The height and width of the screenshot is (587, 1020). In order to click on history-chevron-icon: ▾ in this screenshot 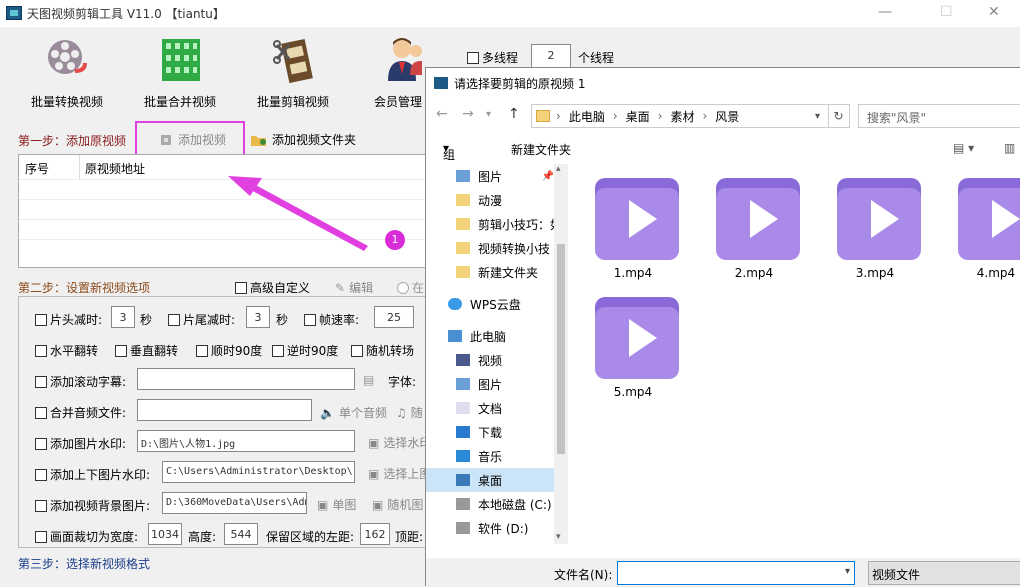, I will do `click(488, 114)`.